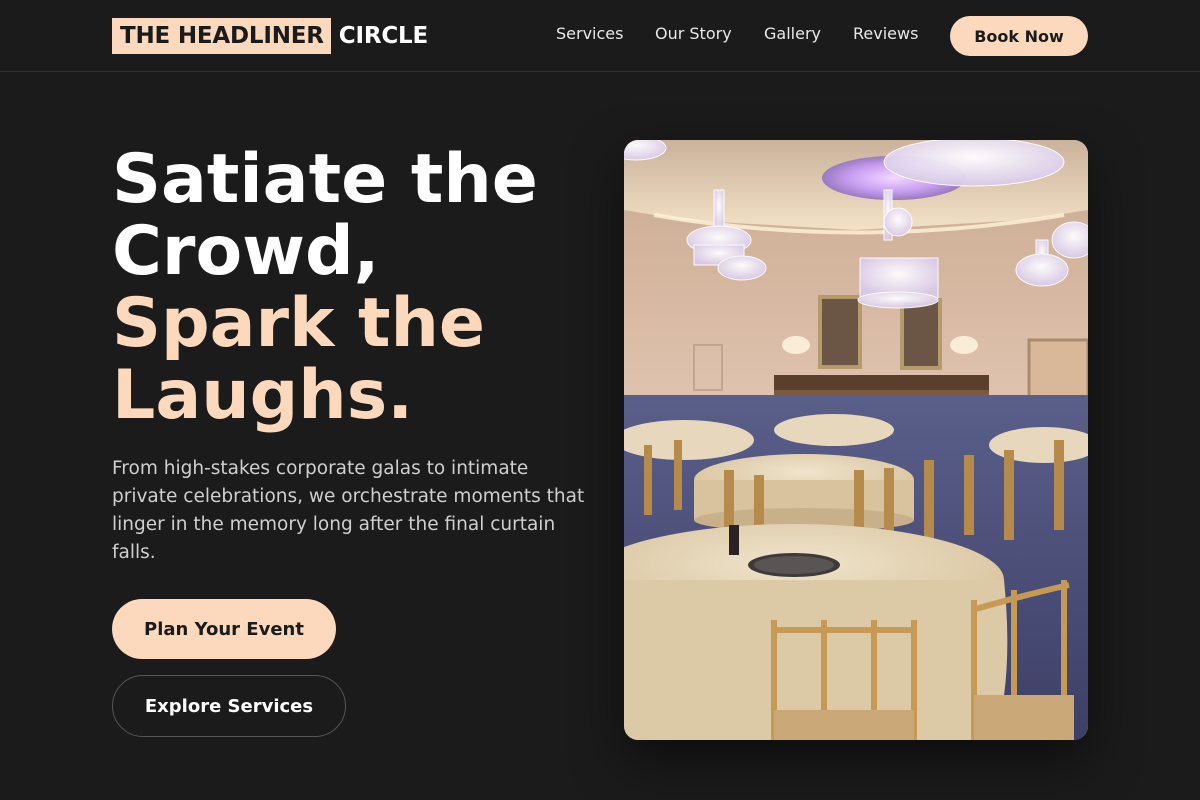 This screenshot has height=800, width=1200. I want to click on headline-line: Crowd,, so click(246, 251).